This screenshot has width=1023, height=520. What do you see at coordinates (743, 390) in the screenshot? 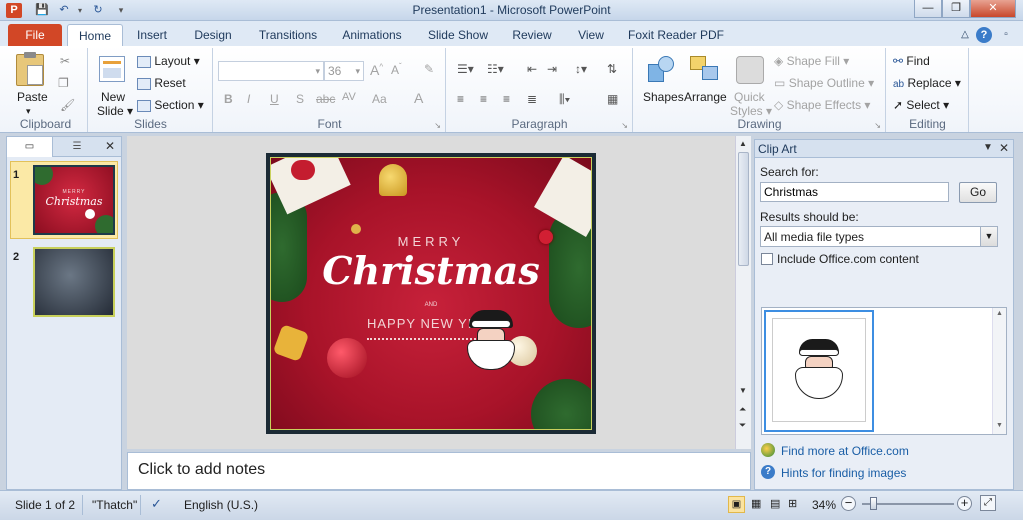
I see `scroll-down-icon: ▼` at bounding box center [743, 390].